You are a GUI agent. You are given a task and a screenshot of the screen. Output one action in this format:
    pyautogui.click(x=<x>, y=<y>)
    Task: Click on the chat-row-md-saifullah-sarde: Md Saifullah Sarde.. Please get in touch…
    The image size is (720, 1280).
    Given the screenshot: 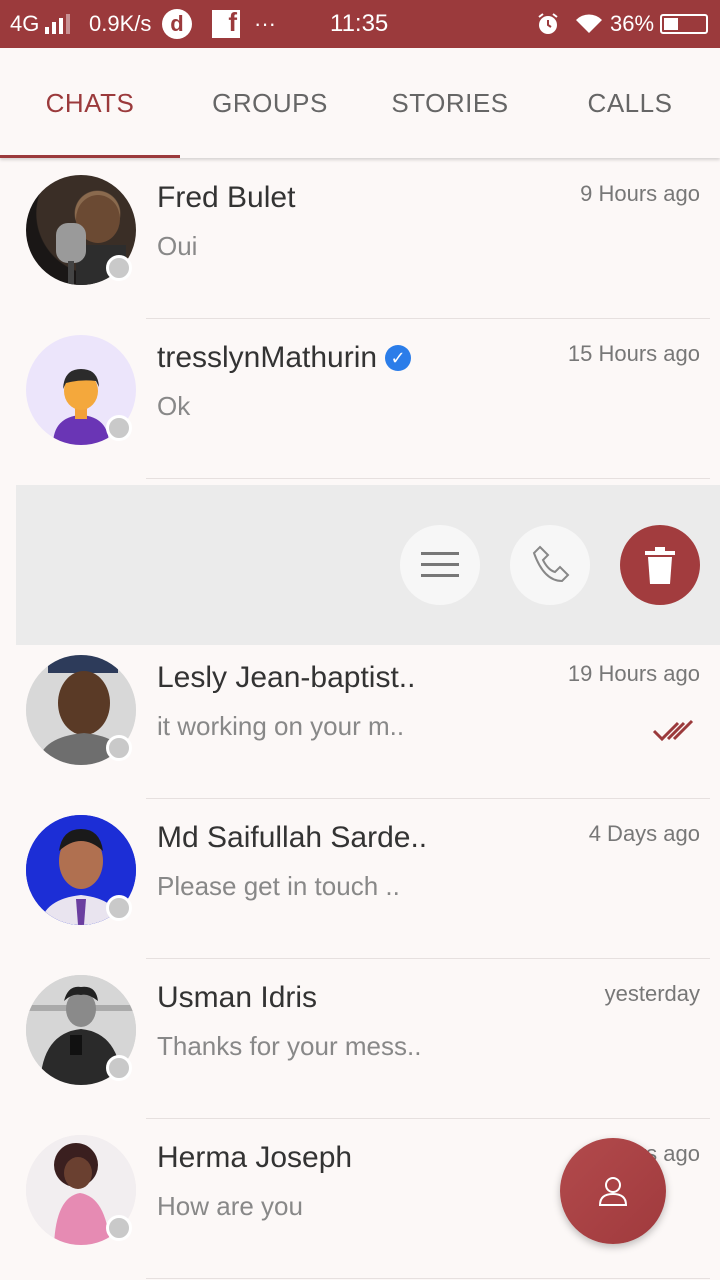 What is the action you would take?
    pyautogui.click(x=360, y=879)
    